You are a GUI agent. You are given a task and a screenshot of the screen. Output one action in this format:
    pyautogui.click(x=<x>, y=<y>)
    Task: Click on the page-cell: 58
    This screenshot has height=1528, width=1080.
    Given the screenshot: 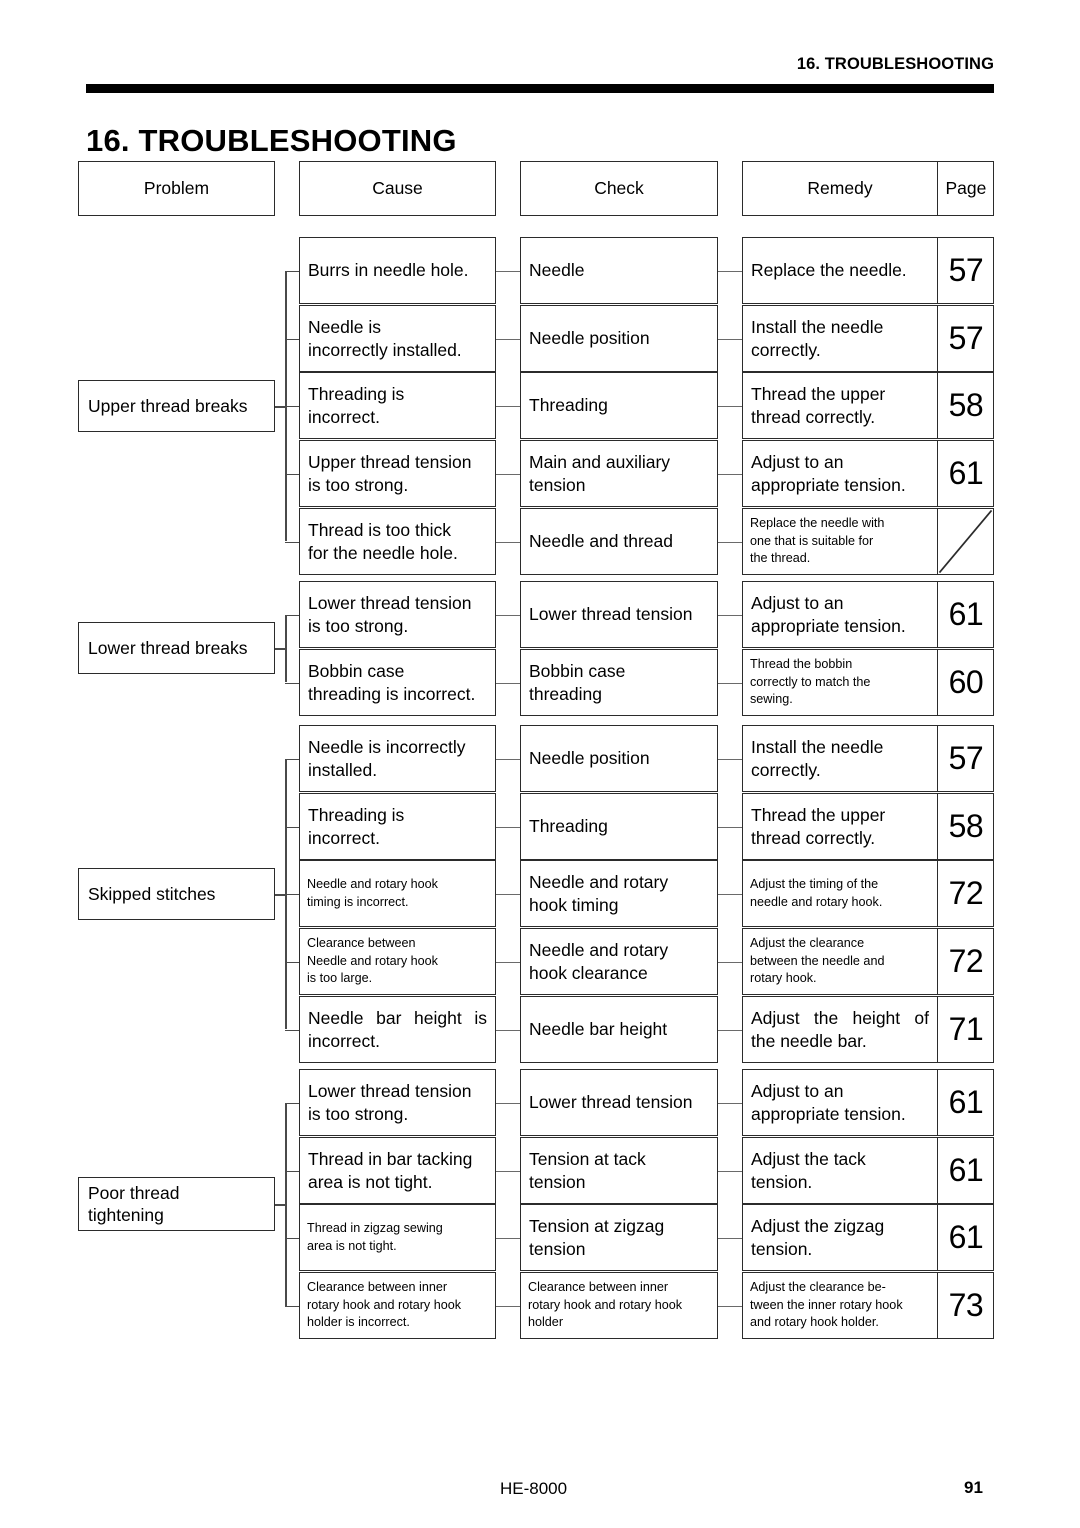 What is the action you would take?
    pyautogui.click(x=966, y=405)
    